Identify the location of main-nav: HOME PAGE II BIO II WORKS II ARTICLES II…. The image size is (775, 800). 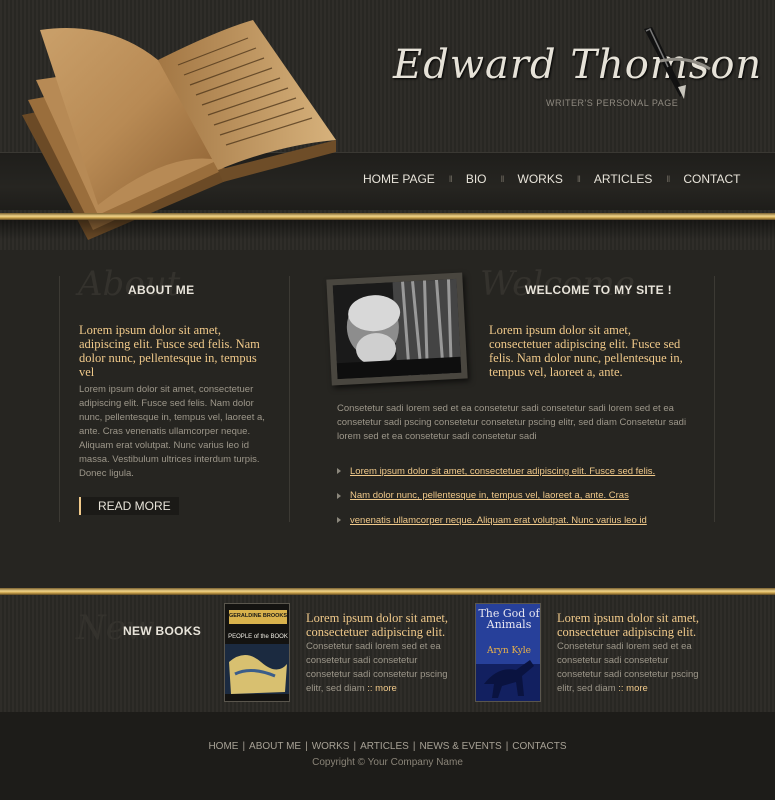
(551, 179).